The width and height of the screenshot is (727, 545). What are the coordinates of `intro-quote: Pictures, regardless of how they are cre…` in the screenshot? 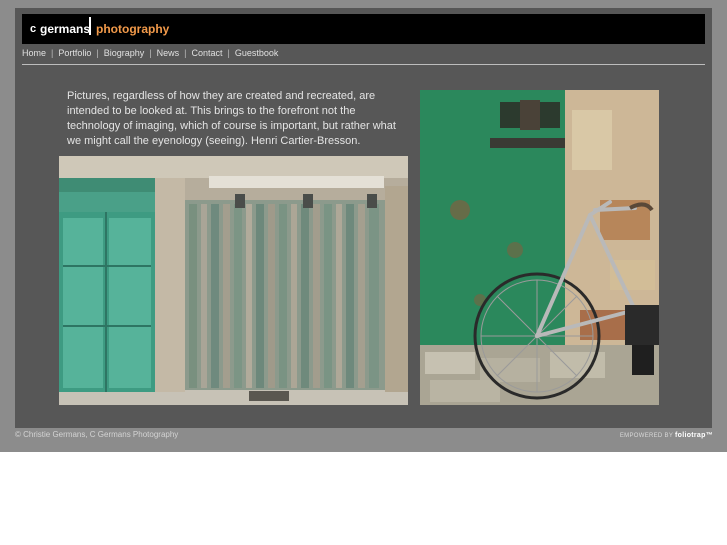 It's located at (231, 118).